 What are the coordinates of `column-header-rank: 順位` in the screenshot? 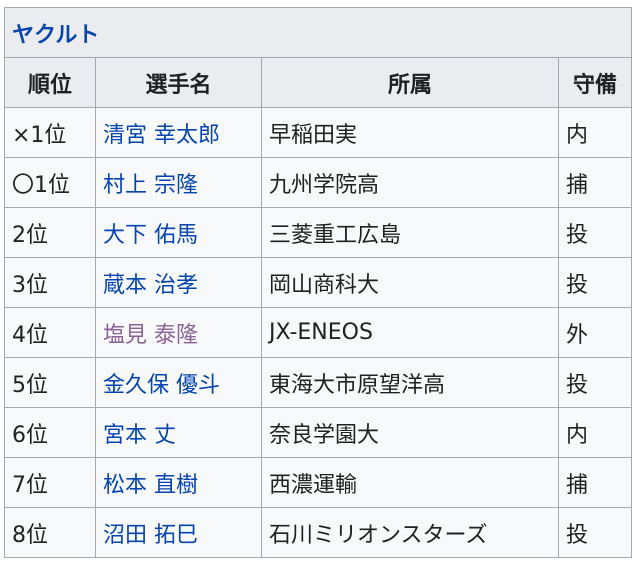 It's located at (50, 82).